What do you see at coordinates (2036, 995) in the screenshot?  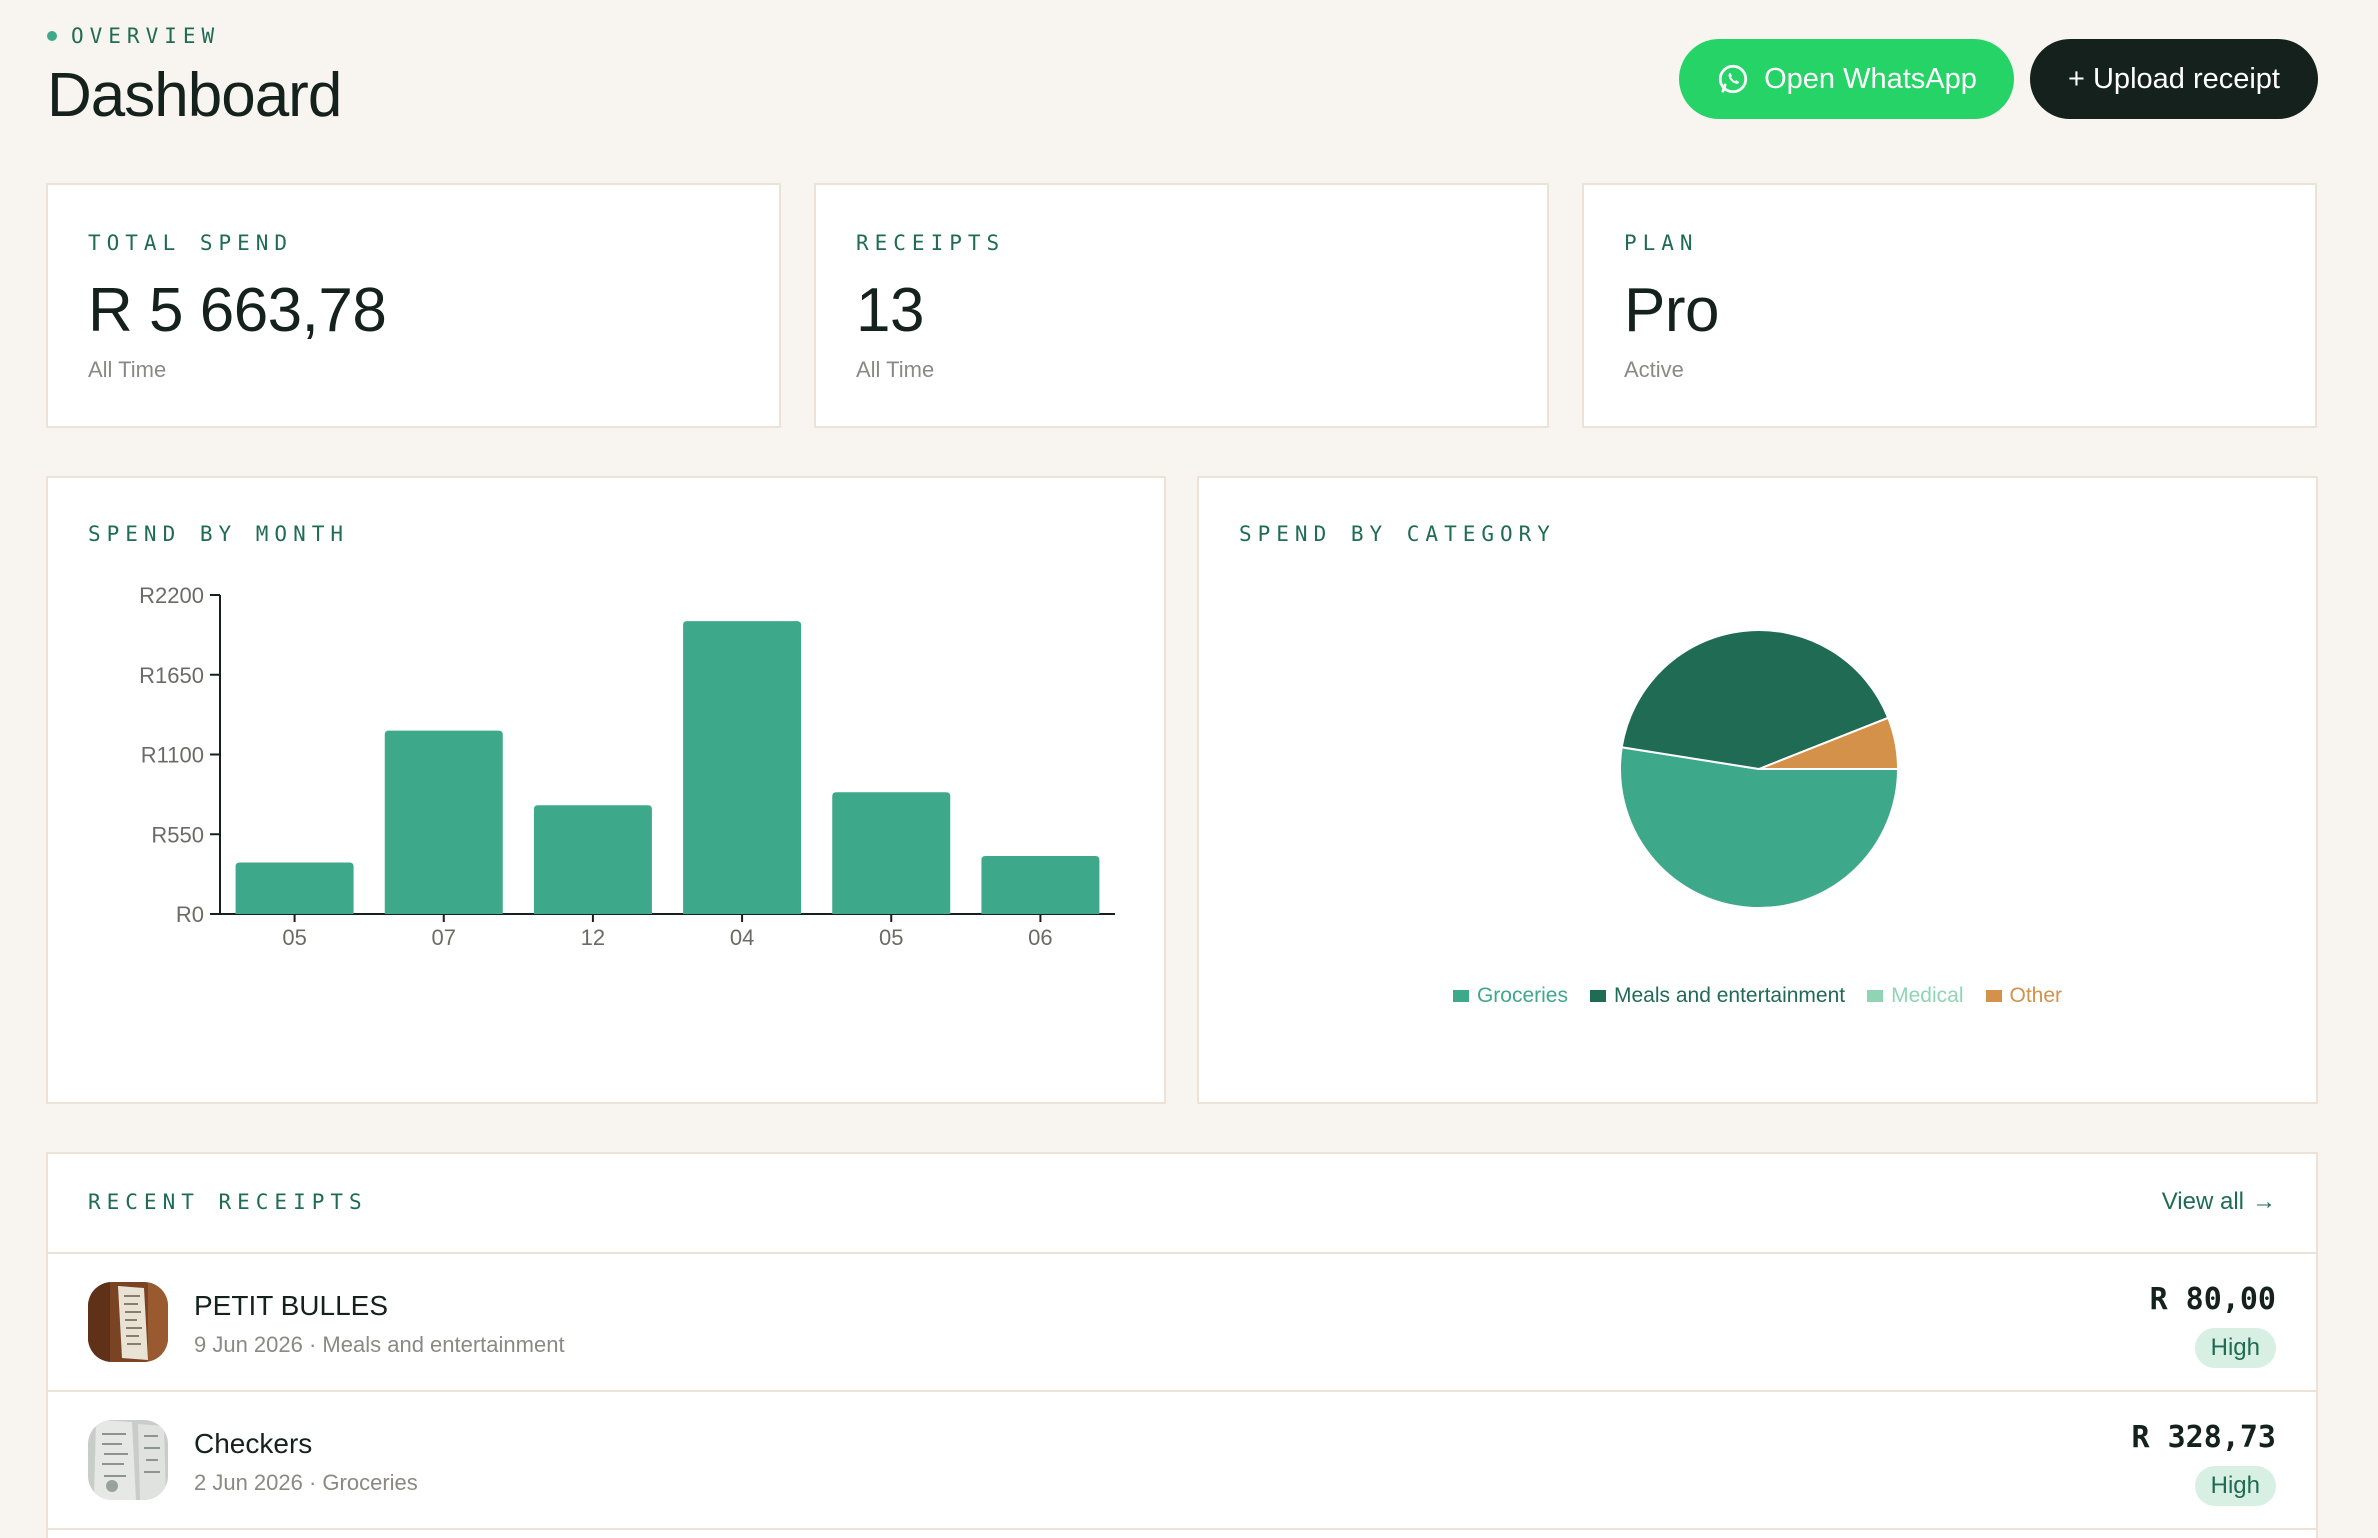 I see `legend-label: Other` at bounding box center [2036, 995].